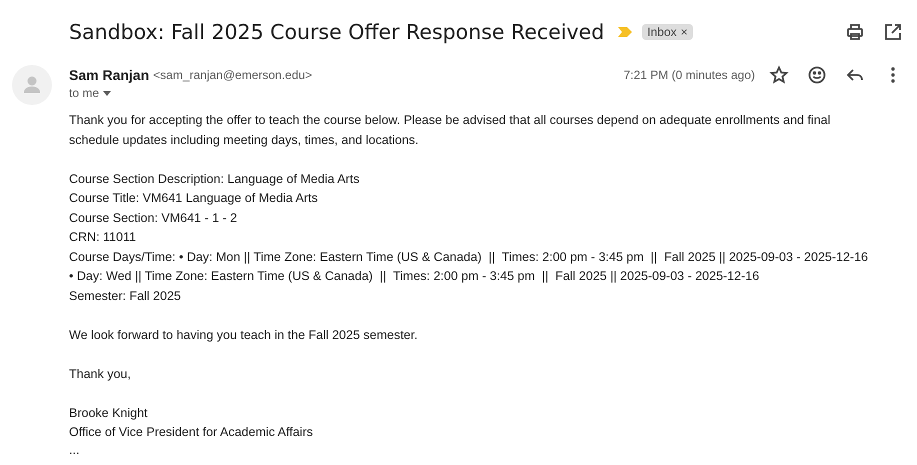  Describe the element at coordinates (153, 218) in the screenshot. I see `message-line: Course Section: VM641 - 1 - 2` at that location.